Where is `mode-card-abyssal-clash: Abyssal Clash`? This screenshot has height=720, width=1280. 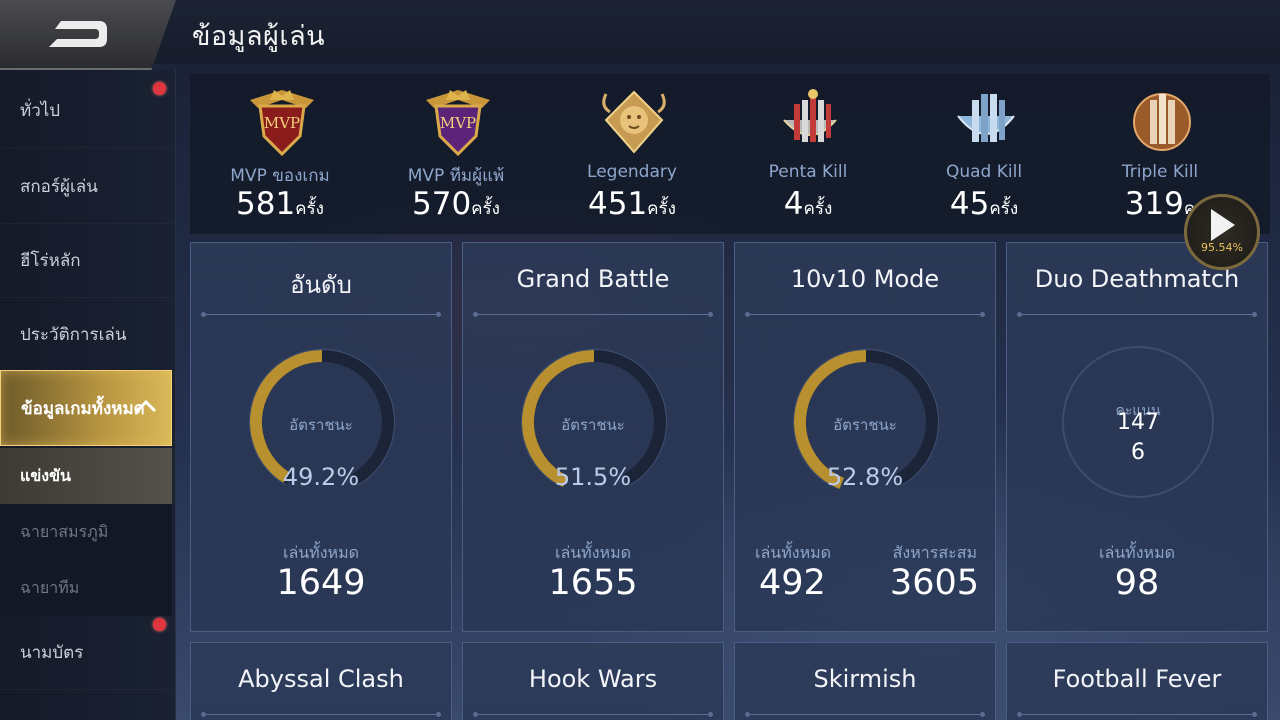 mode-card-abyssal-clash: Abyssal Clash is located at coordinates (321, 681).